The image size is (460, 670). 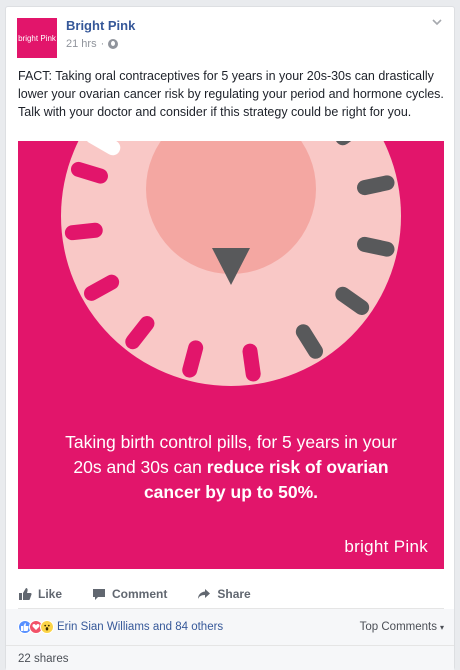 I want to click on post-header: bright Pink Bright Pink 21 hrs ·, so click(x=230, y=33).